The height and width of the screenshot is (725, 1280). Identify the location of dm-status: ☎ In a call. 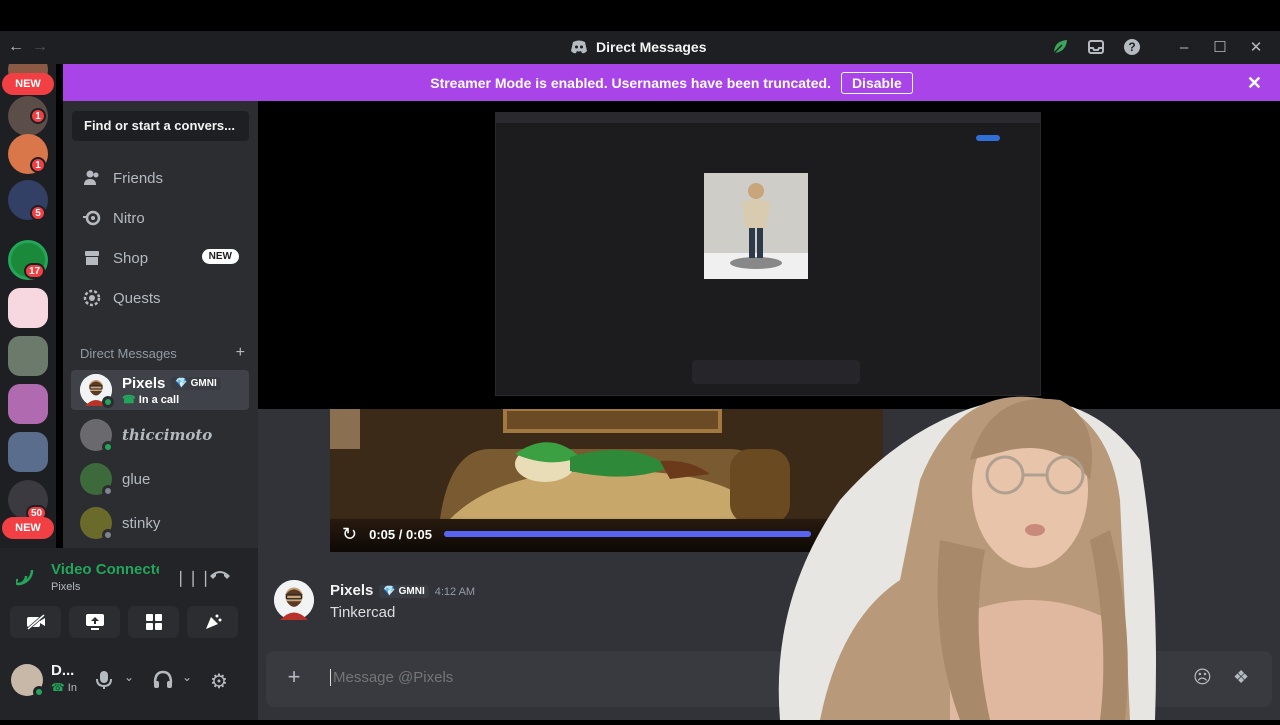
(171, 399).